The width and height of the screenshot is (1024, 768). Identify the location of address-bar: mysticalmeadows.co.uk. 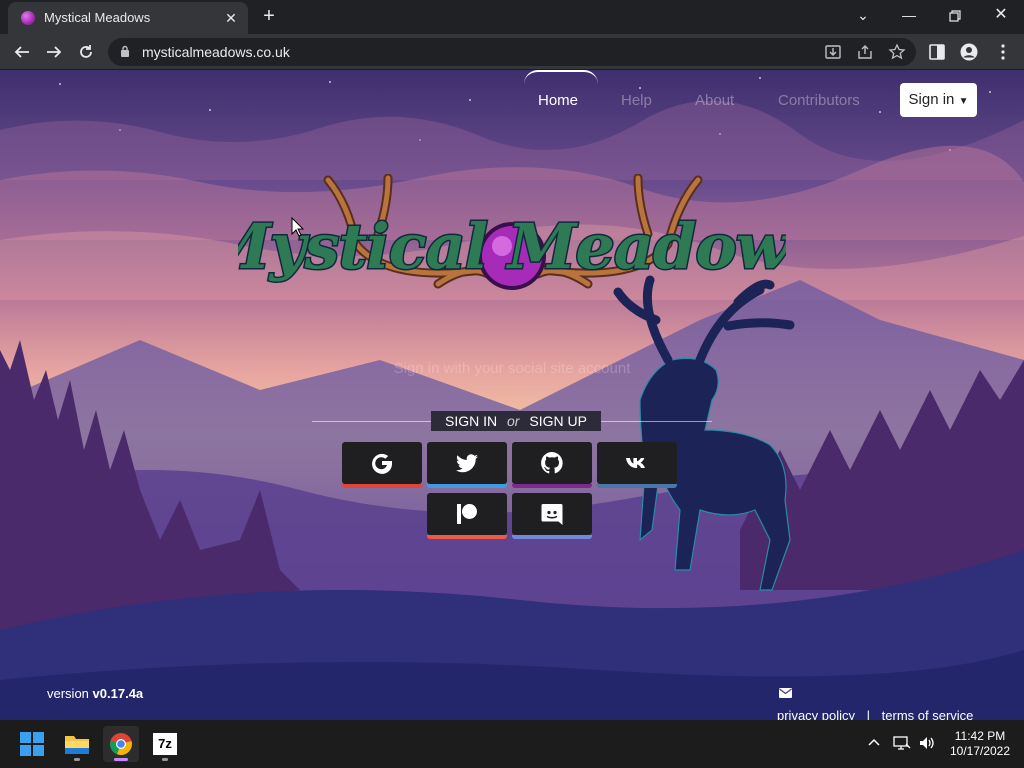
(512, 52).